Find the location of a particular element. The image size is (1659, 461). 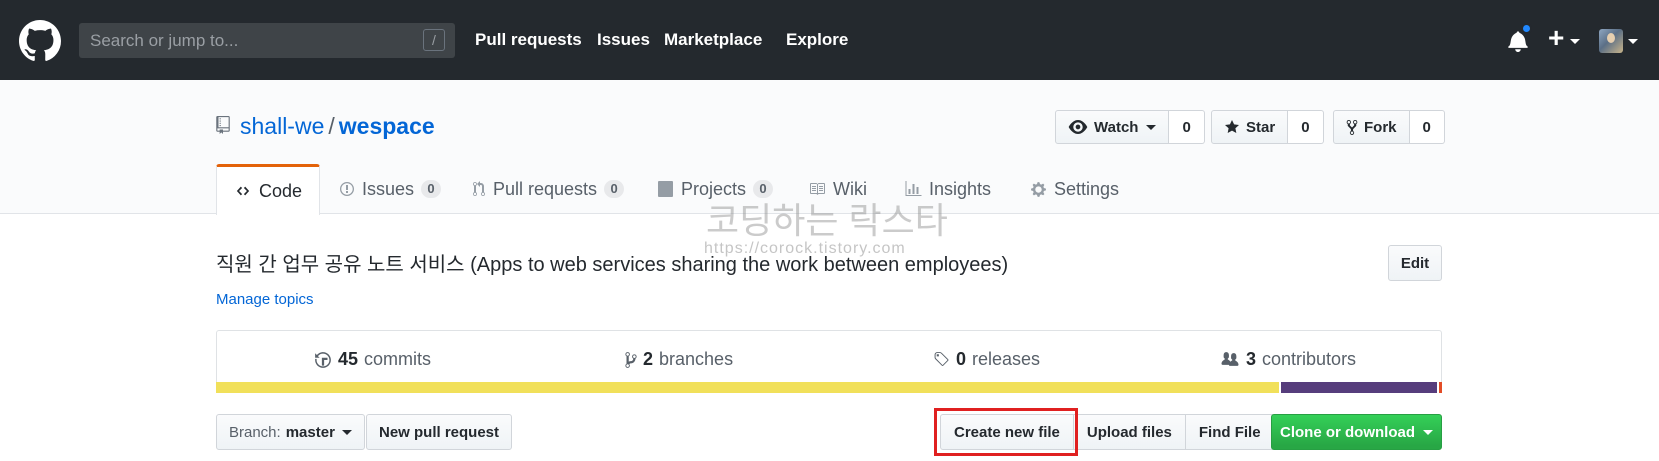

repo-icon is located at coordinates (223, 125).